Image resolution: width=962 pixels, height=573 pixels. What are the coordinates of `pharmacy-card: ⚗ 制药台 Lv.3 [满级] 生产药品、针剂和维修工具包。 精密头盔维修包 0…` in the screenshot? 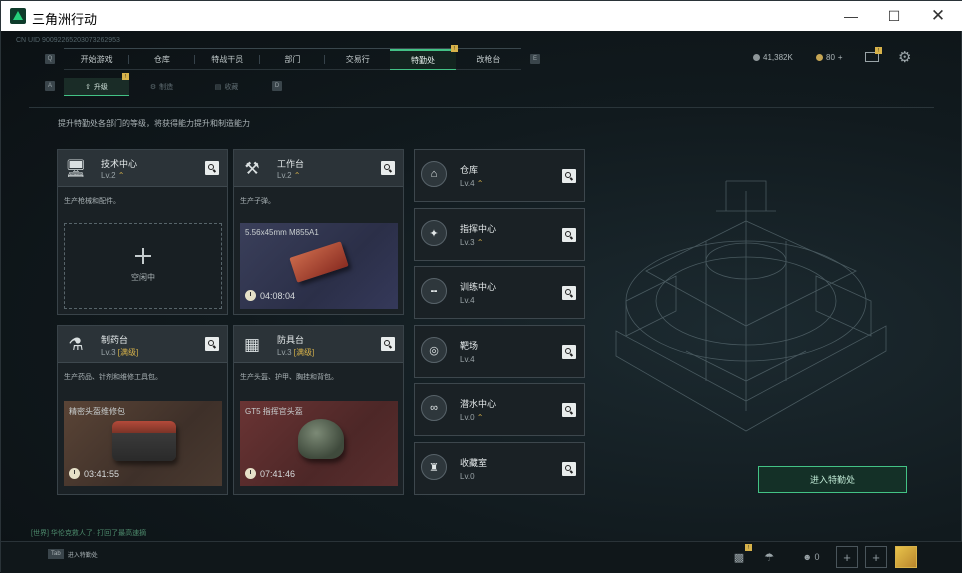 It's located at (142, 410).